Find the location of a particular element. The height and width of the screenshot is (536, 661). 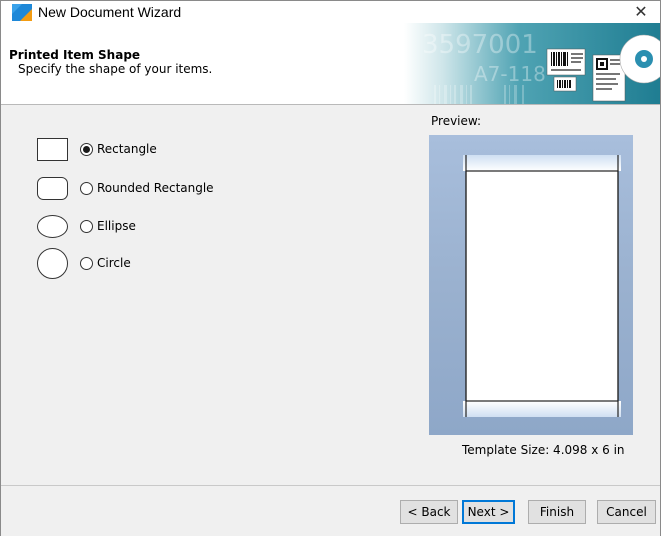

ellipse-radio is located at coordinates (86, 226).